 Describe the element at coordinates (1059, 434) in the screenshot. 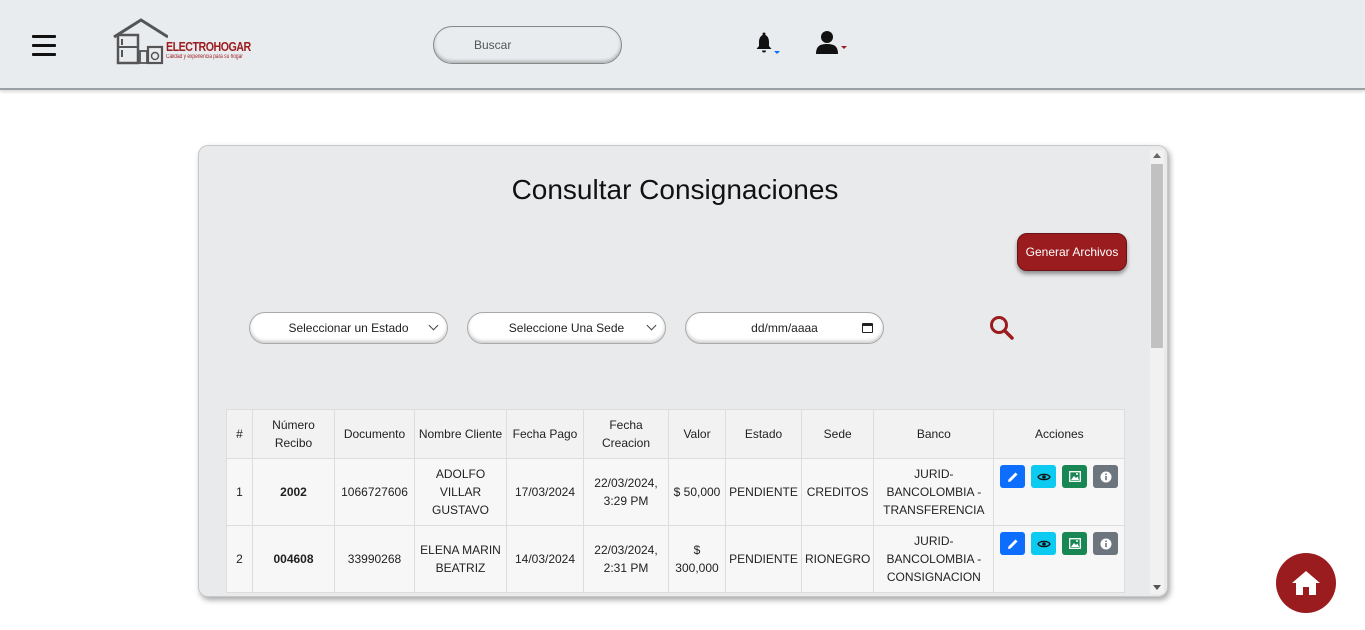

I see `column-header: Acciones` at that location.